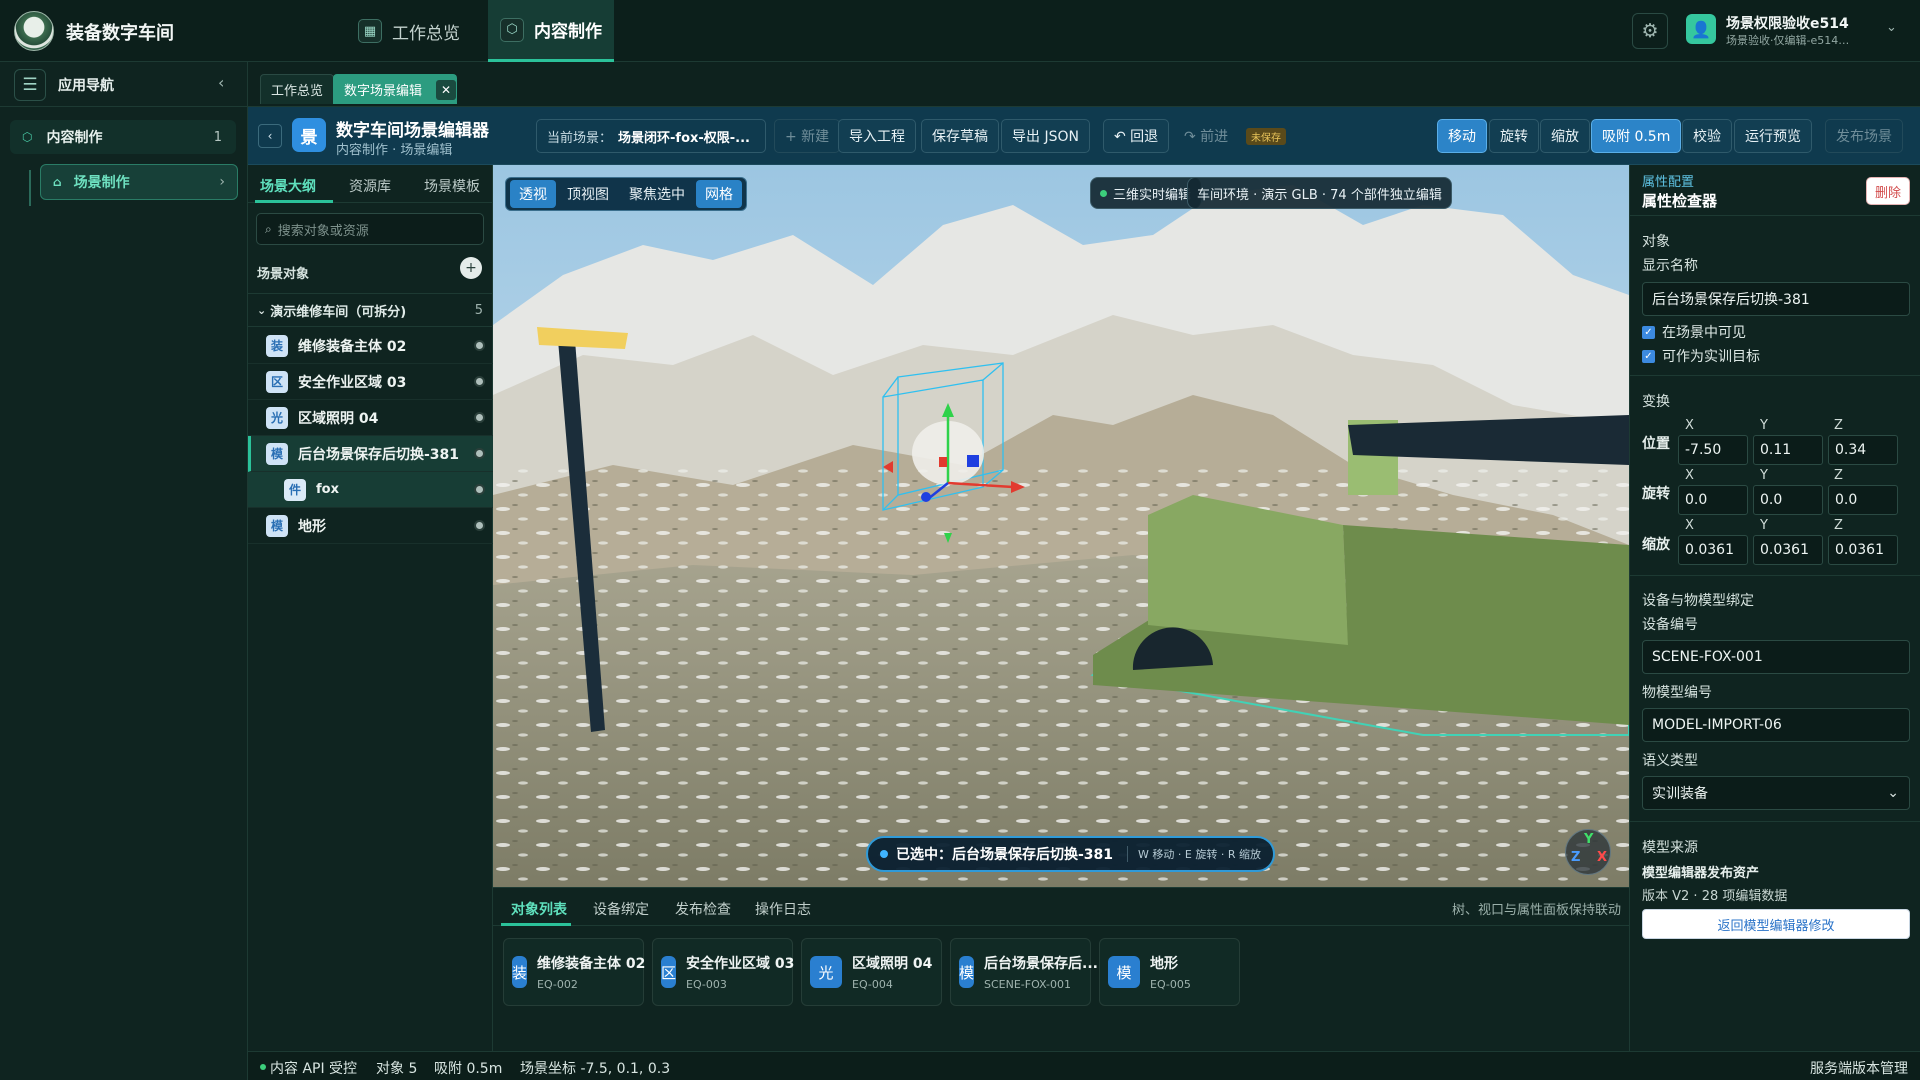 The image size is (1920, 1080). I want to click on scene-group: ⌄ 演示维修车间（可拆分) 5, so click(370, 310).